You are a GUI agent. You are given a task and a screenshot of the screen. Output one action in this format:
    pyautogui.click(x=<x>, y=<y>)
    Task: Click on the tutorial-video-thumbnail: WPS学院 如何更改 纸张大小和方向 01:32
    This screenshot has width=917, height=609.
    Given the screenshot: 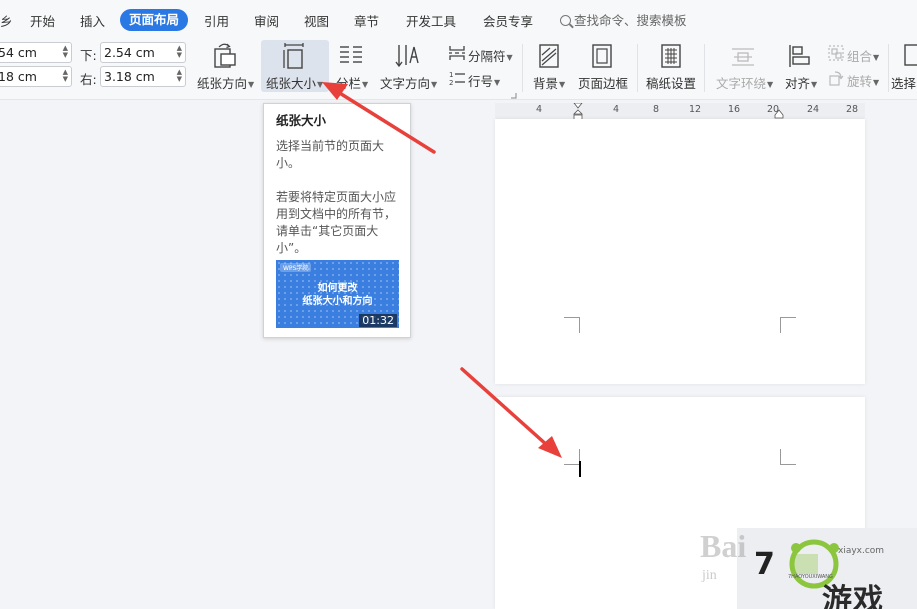 What is the action you would take?
    pyautogui.click(x=337, y=294)
    